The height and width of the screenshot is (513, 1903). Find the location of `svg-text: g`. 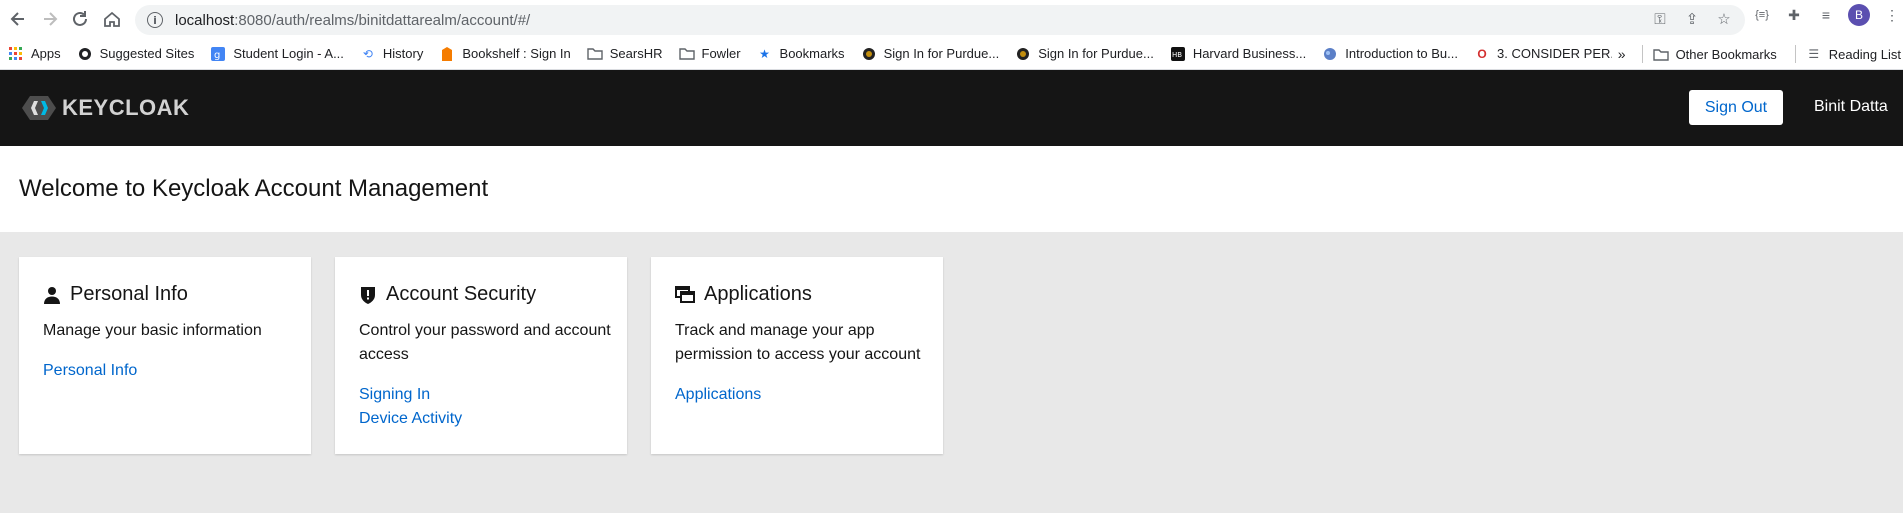

svg-text: g is located at coordinates (217, 55).